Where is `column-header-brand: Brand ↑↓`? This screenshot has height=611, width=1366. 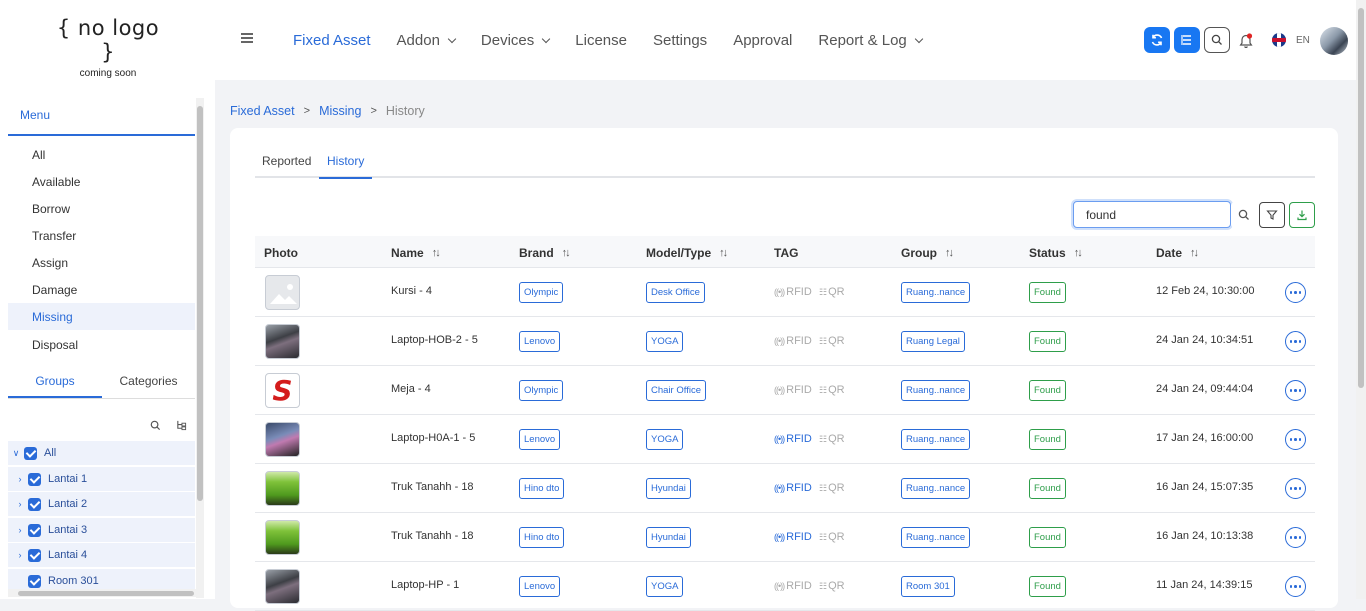
column-header-brand: Brand ↑↓ is located at coordinates (545, 253).